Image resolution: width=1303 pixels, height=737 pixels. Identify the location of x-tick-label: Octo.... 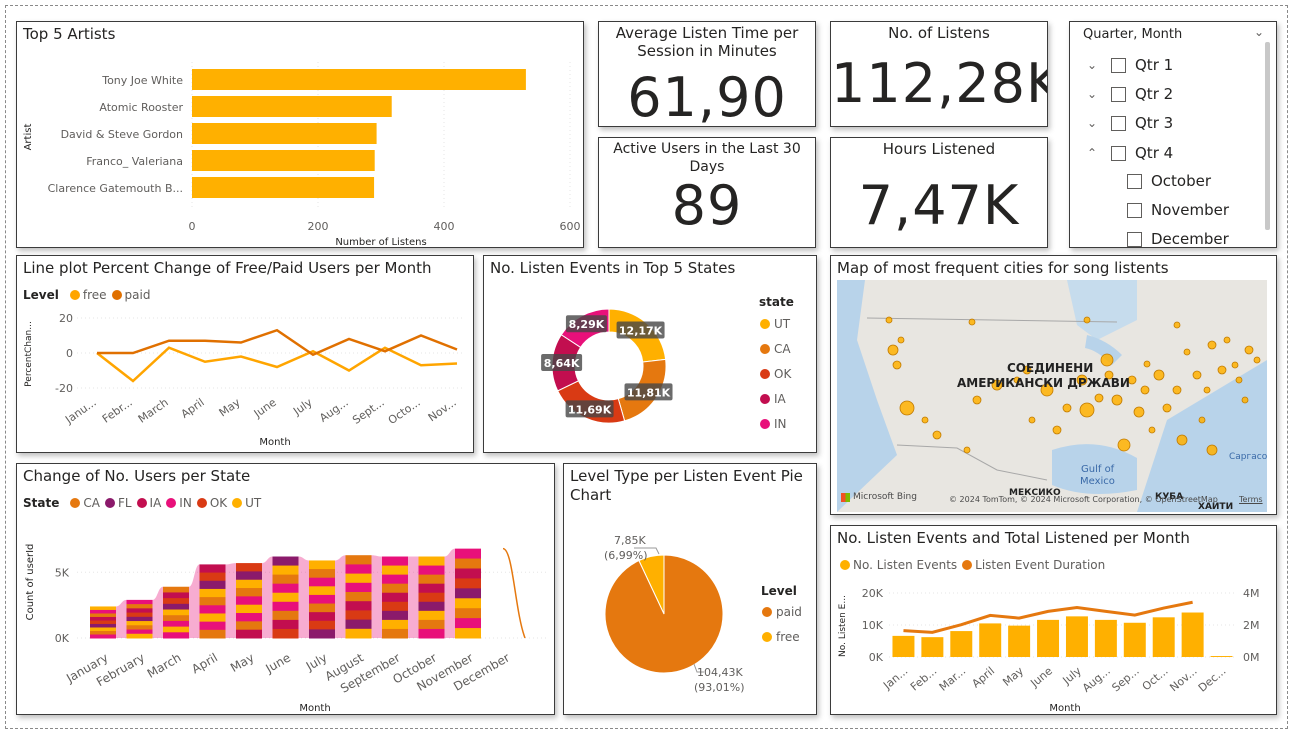
(404, 411).